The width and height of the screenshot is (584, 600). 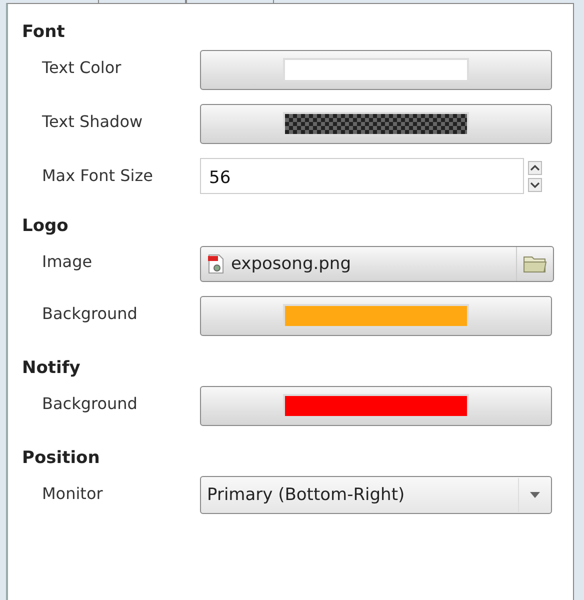 I want to click on dropdown-arrow-icon, so click(x=535, y=495).